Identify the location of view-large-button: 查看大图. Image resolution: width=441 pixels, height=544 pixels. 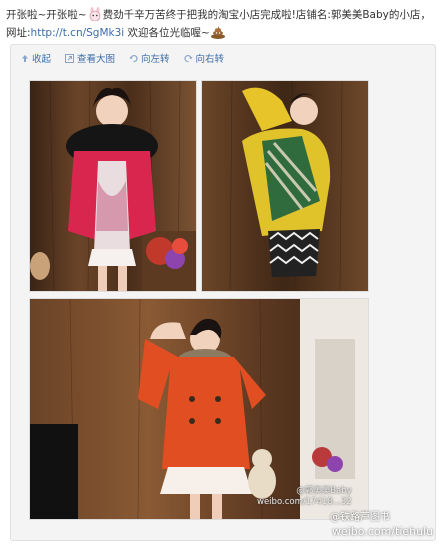
(90, 58).